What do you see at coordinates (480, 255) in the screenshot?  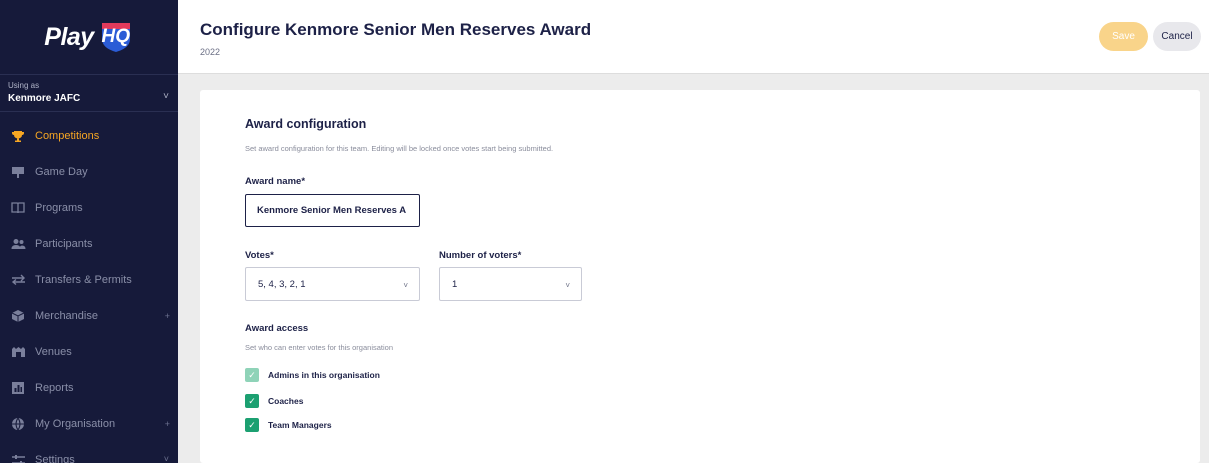 I see `voters-label: Number of voters*` at bounding box center [480, 255].